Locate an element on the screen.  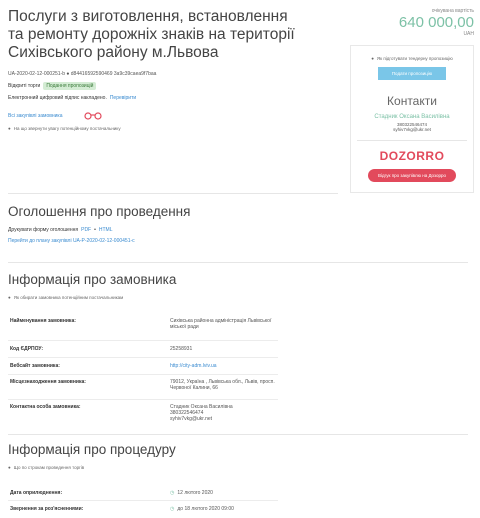
customer-title: Інформація про замовника is located at coordinates (92, 279).